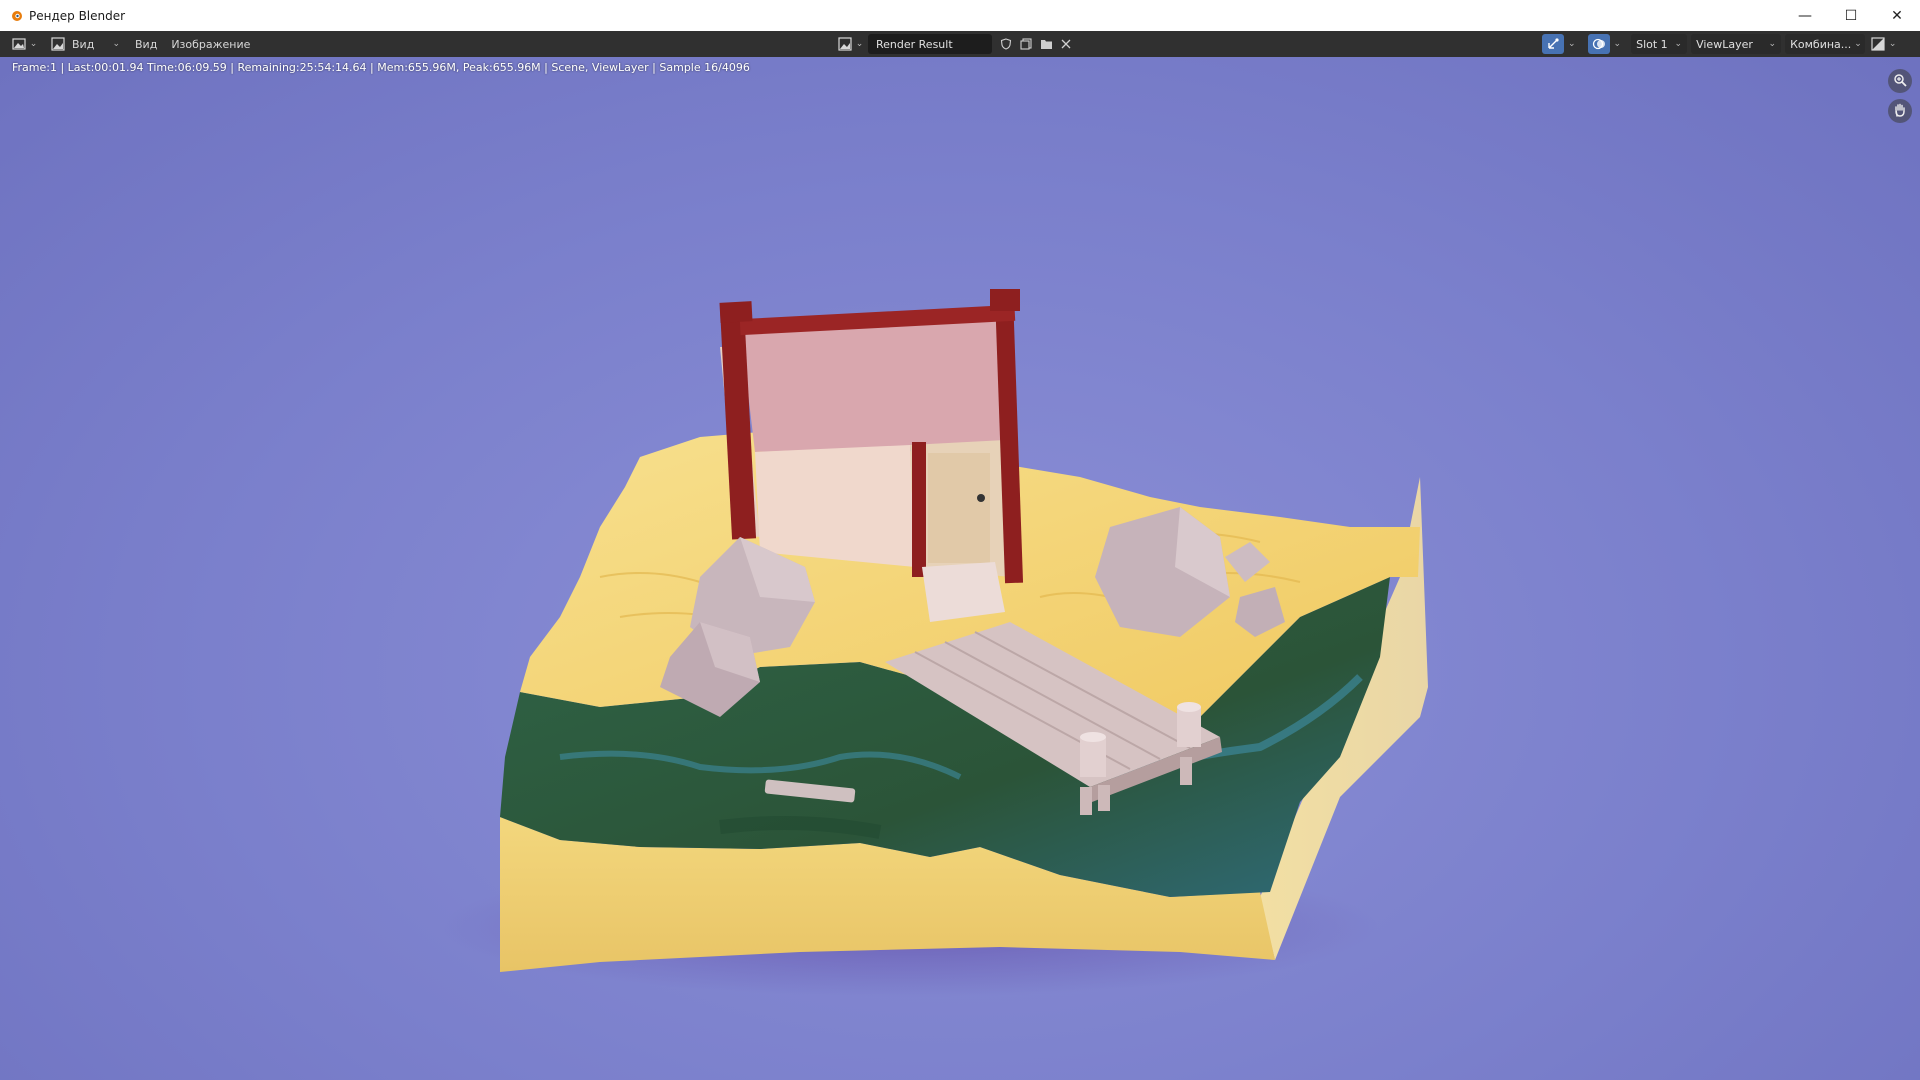 The image size is (1920, 1080). Describe the element at coordinates (1652, 44) in the screenshot. I see `slot-label: Slot 1` at that location.